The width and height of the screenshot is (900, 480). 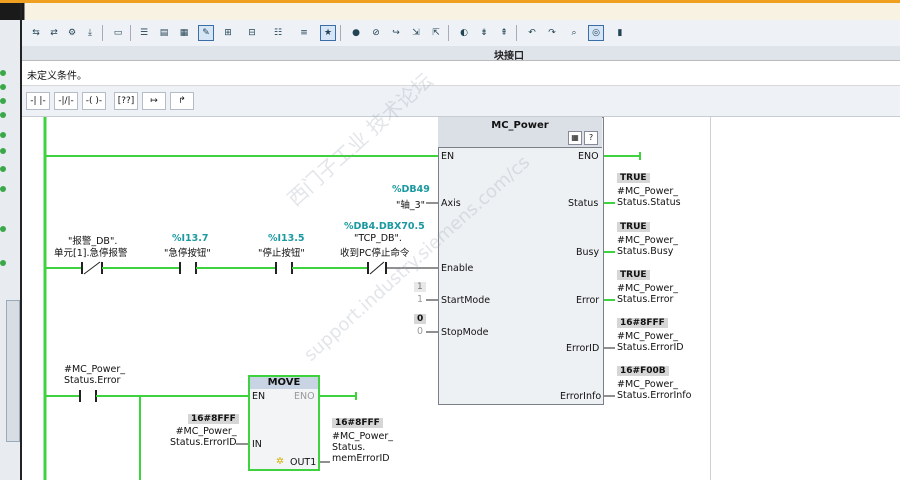 What do you see at coordinates (410, 204) in the screenshot?
I see `axis-name: "轴_3"` at bounding box center [410, 204].